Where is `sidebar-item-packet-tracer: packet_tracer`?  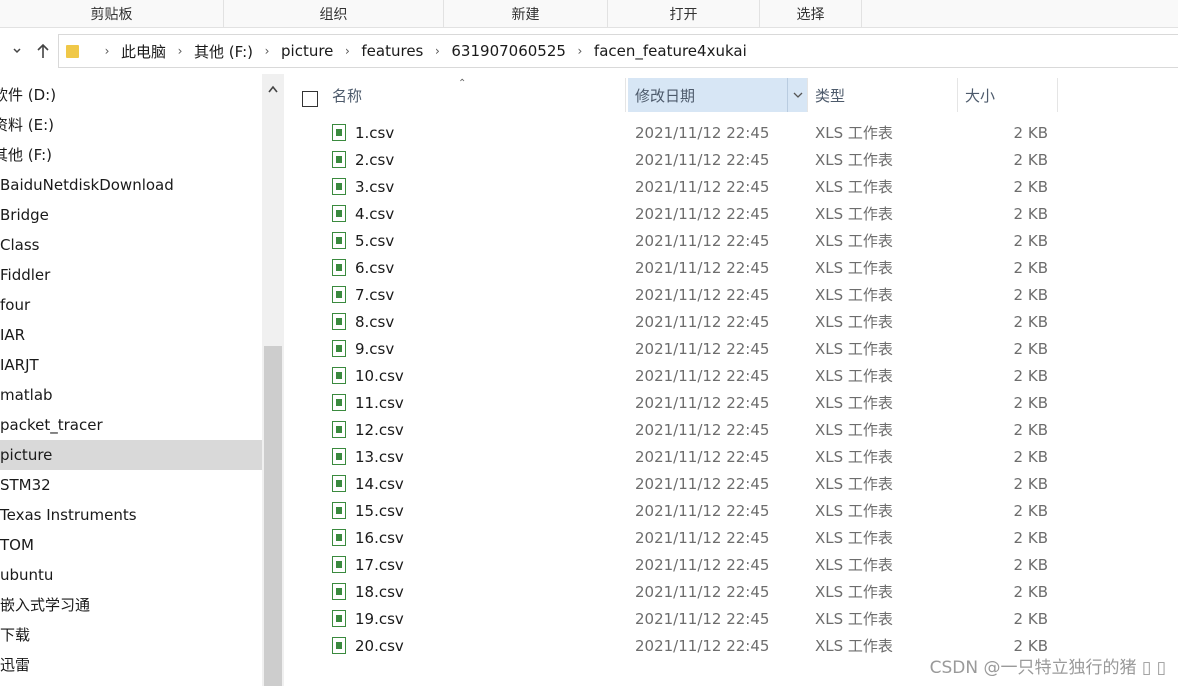
sidebar-item-packet-tracer: packet_tracer is located at coordinates (131, 425).